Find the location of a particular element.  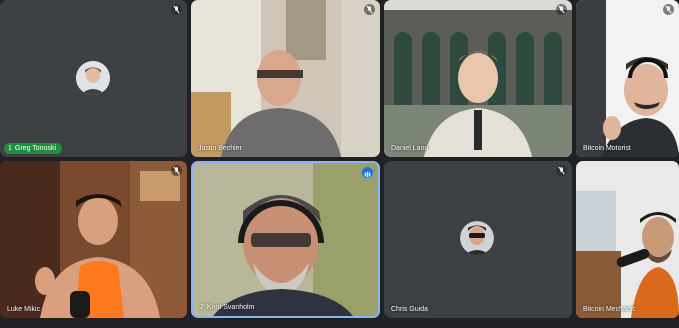

participant-tile-chris-guida: Chris Guida is located at coordinates (478, 239).